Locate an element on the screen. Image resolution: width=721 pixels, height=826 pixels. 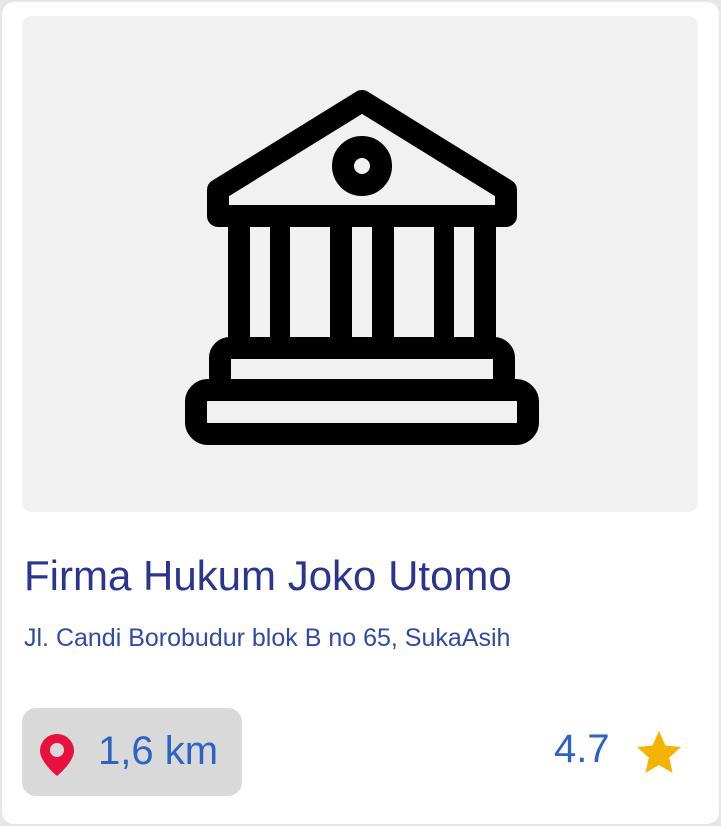
distance-badge: 1,6 km is located at coordinates (132, 752).